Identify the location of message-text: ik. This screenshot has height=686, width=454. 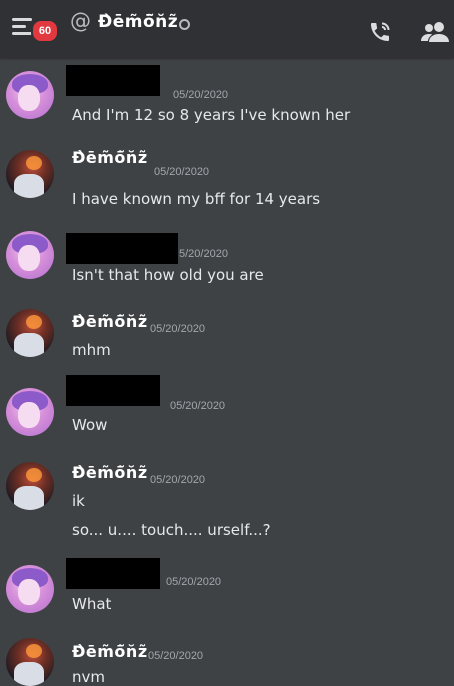
(78, 501).